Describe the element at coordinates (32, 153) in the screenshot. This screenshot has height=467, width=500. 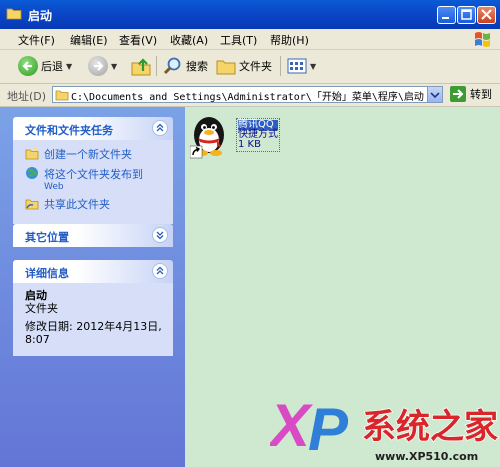
I see `new-folder-icon` at that location.